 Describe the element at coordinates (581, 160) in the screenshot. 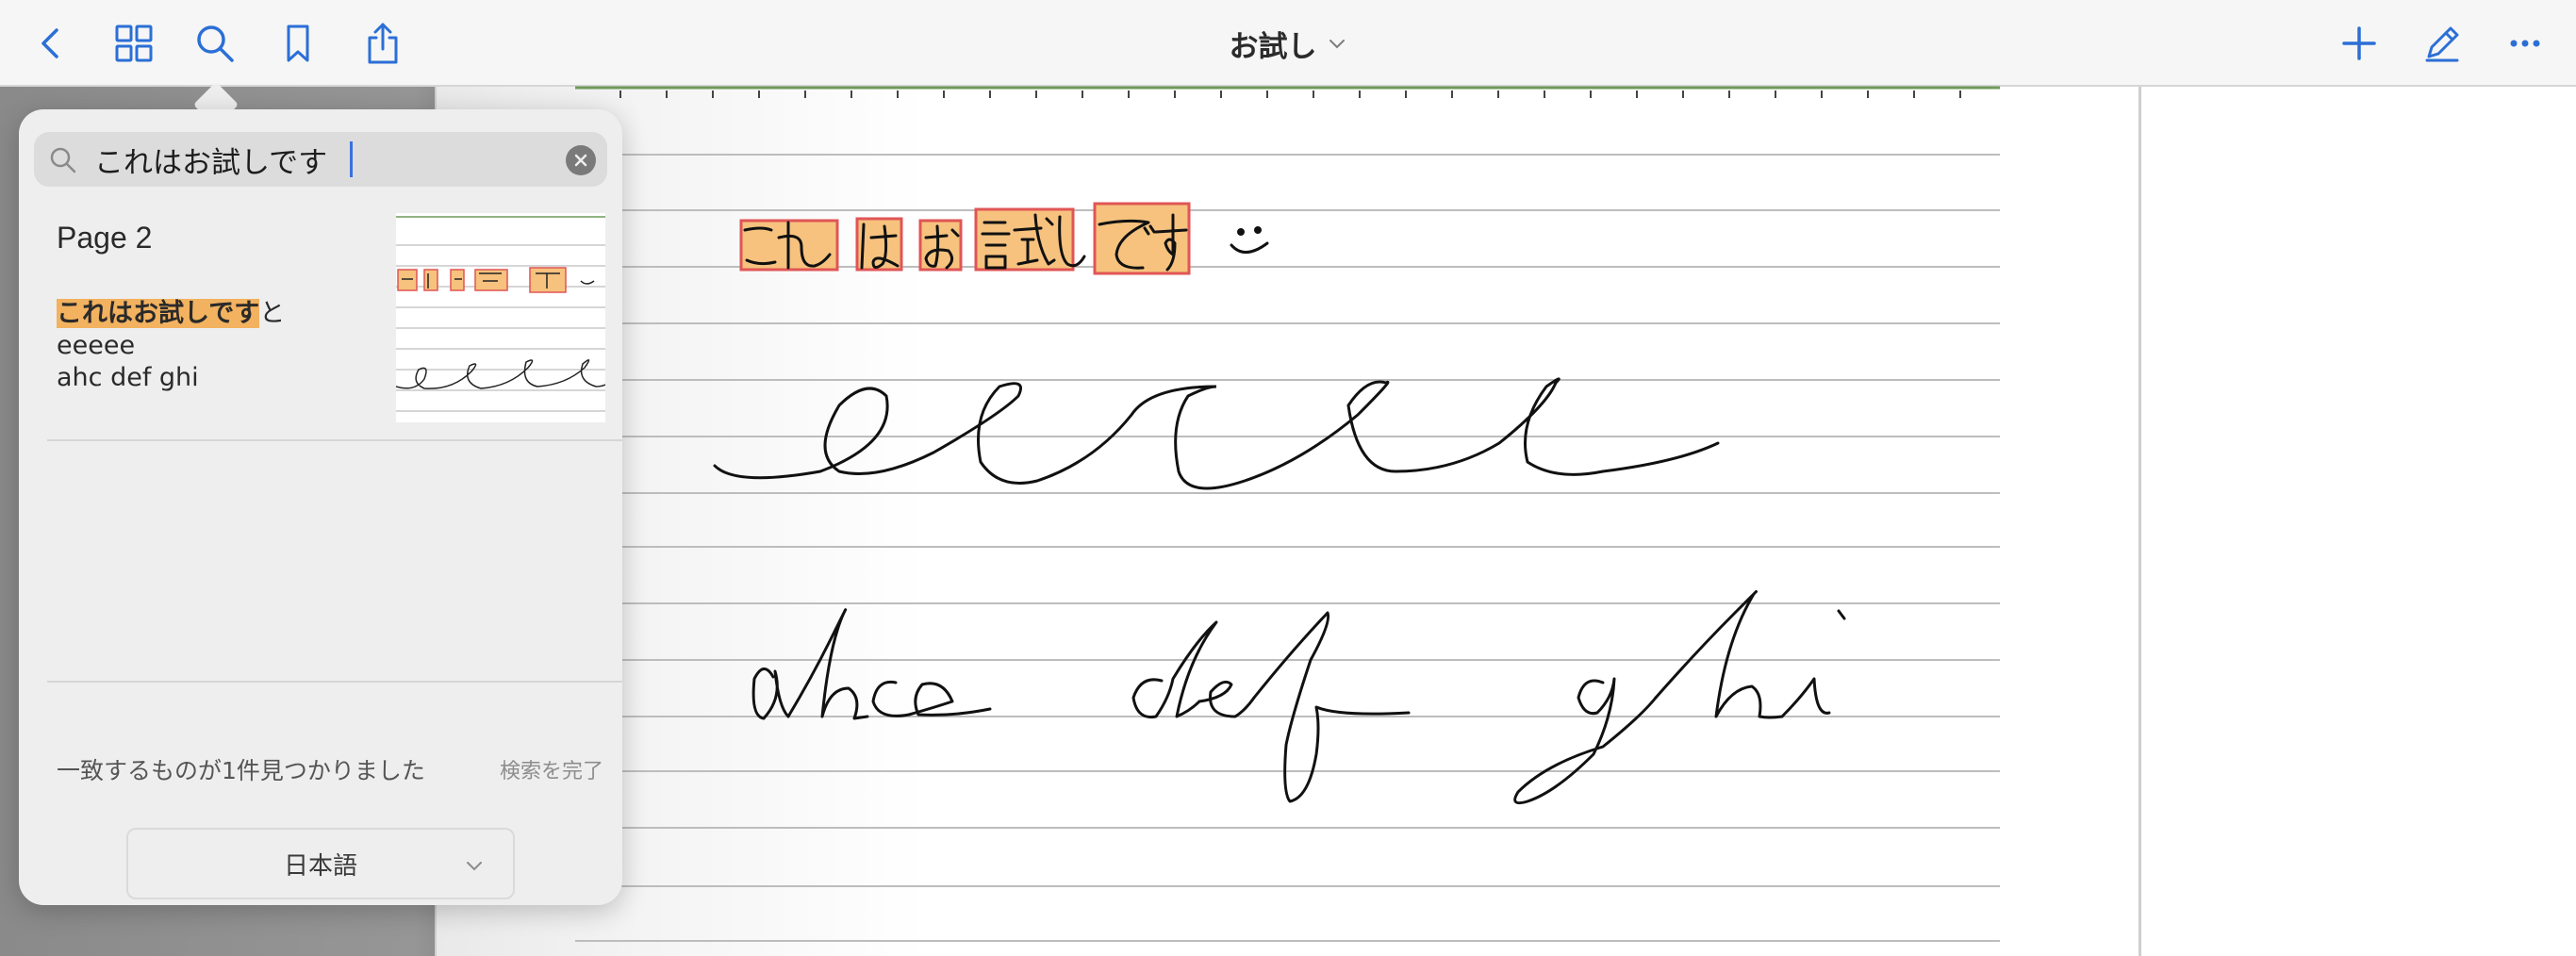

I see `clear-search-icon` at that location.